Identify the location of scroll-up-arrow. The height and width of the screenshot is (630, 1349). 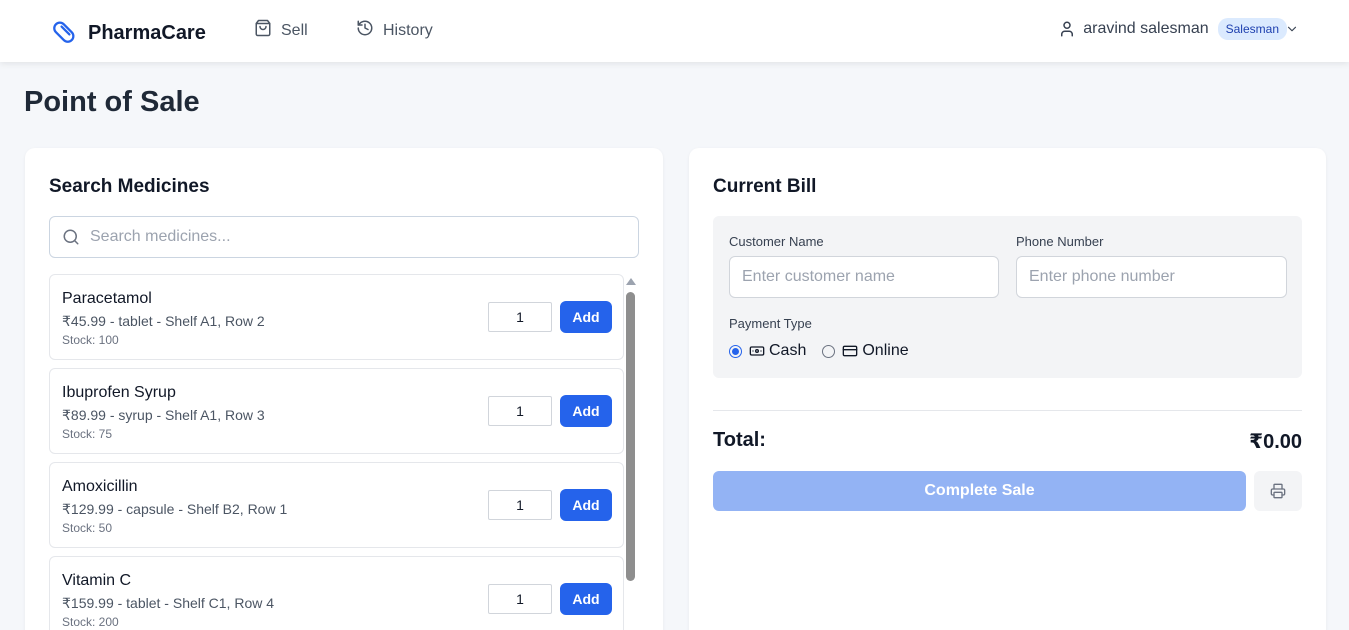
(631, 281).